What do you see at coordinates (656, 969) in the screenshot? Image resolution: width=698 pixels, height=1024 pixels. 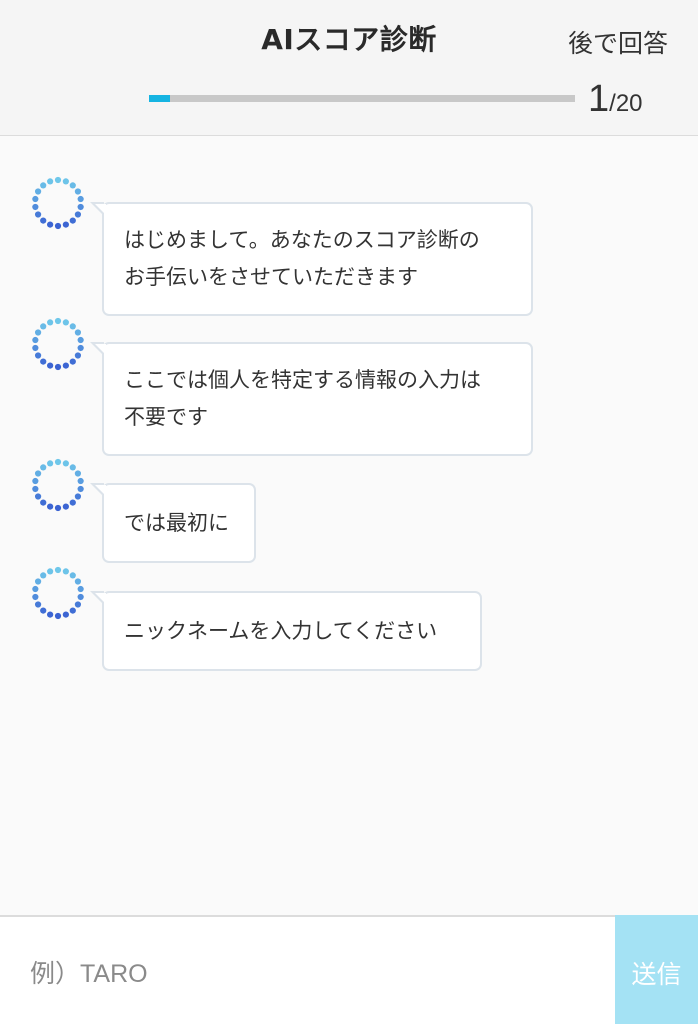 I see `send-button: 送信` at bounding box center [656, 969].